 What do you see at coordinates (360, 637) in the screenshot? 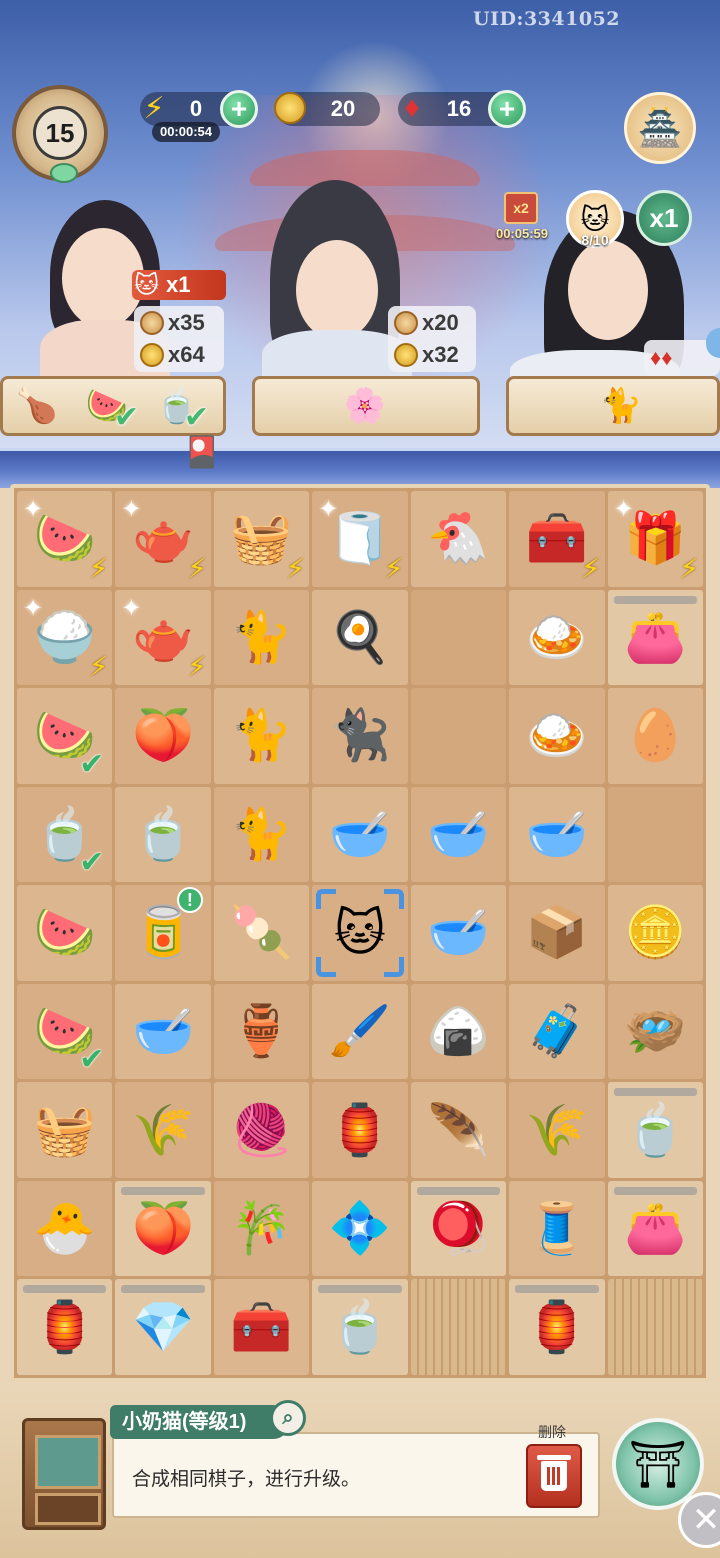
I see `board-item: 🍳` at bounding box center [360, 637].